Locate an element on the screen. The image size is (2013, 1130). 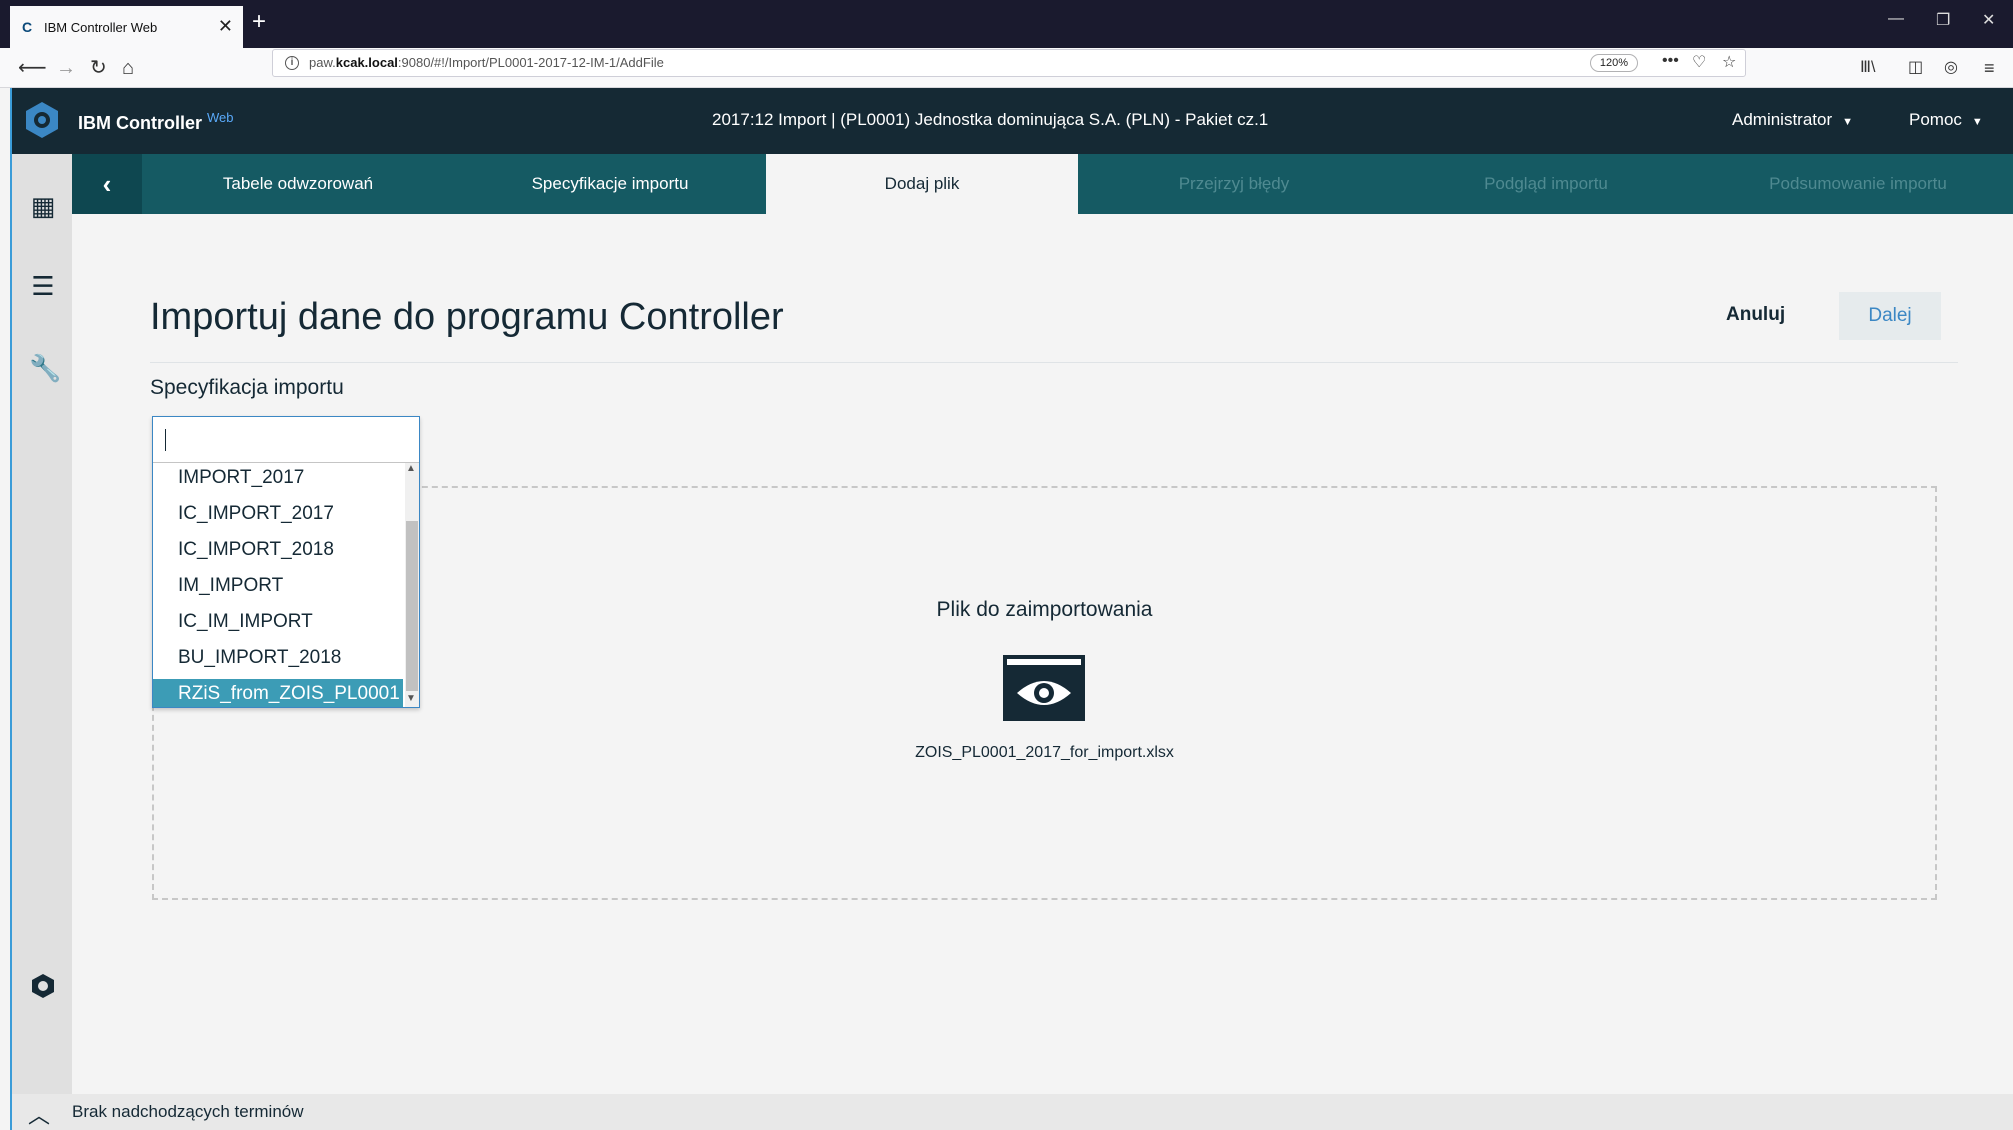
chevron-up-icon: ︿ is located at coordinates (39, 1114).